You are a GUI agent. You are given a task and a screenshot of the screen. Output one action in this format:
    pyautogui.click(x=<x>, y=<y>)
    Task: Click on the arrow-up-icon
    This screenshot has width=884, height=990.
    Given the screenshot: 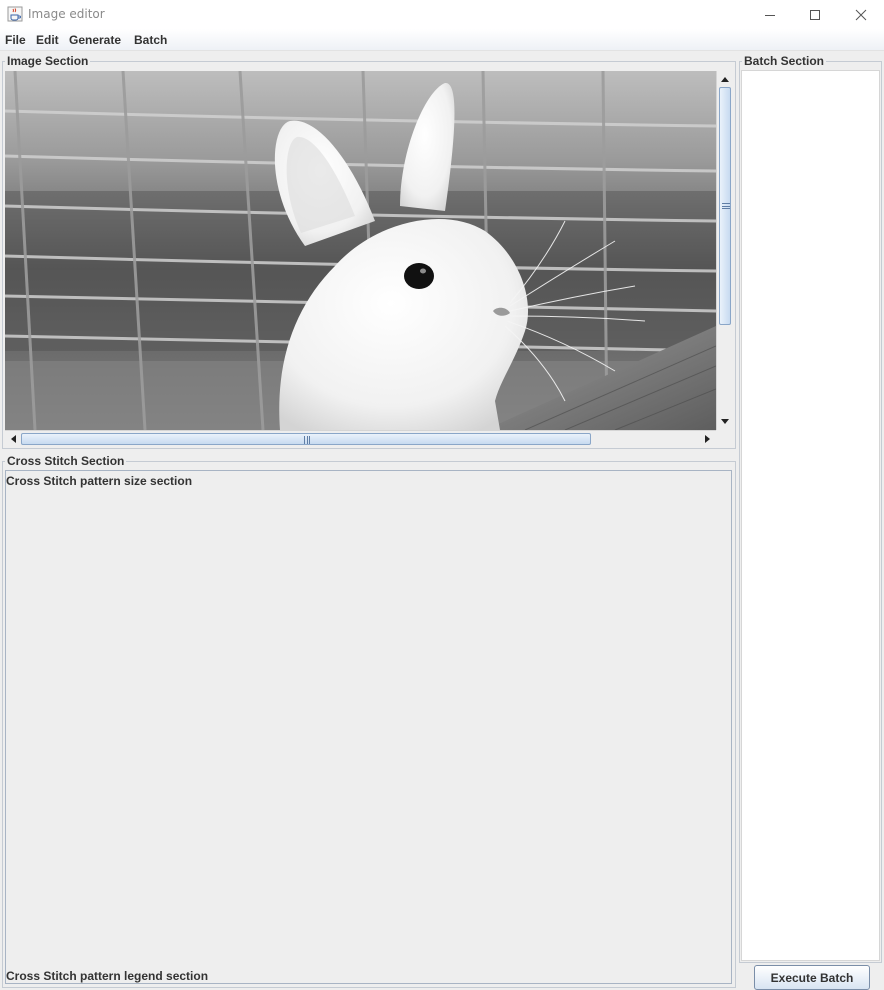 What is the action you would take?
    pyautogui.click(x=725, y=79)
    